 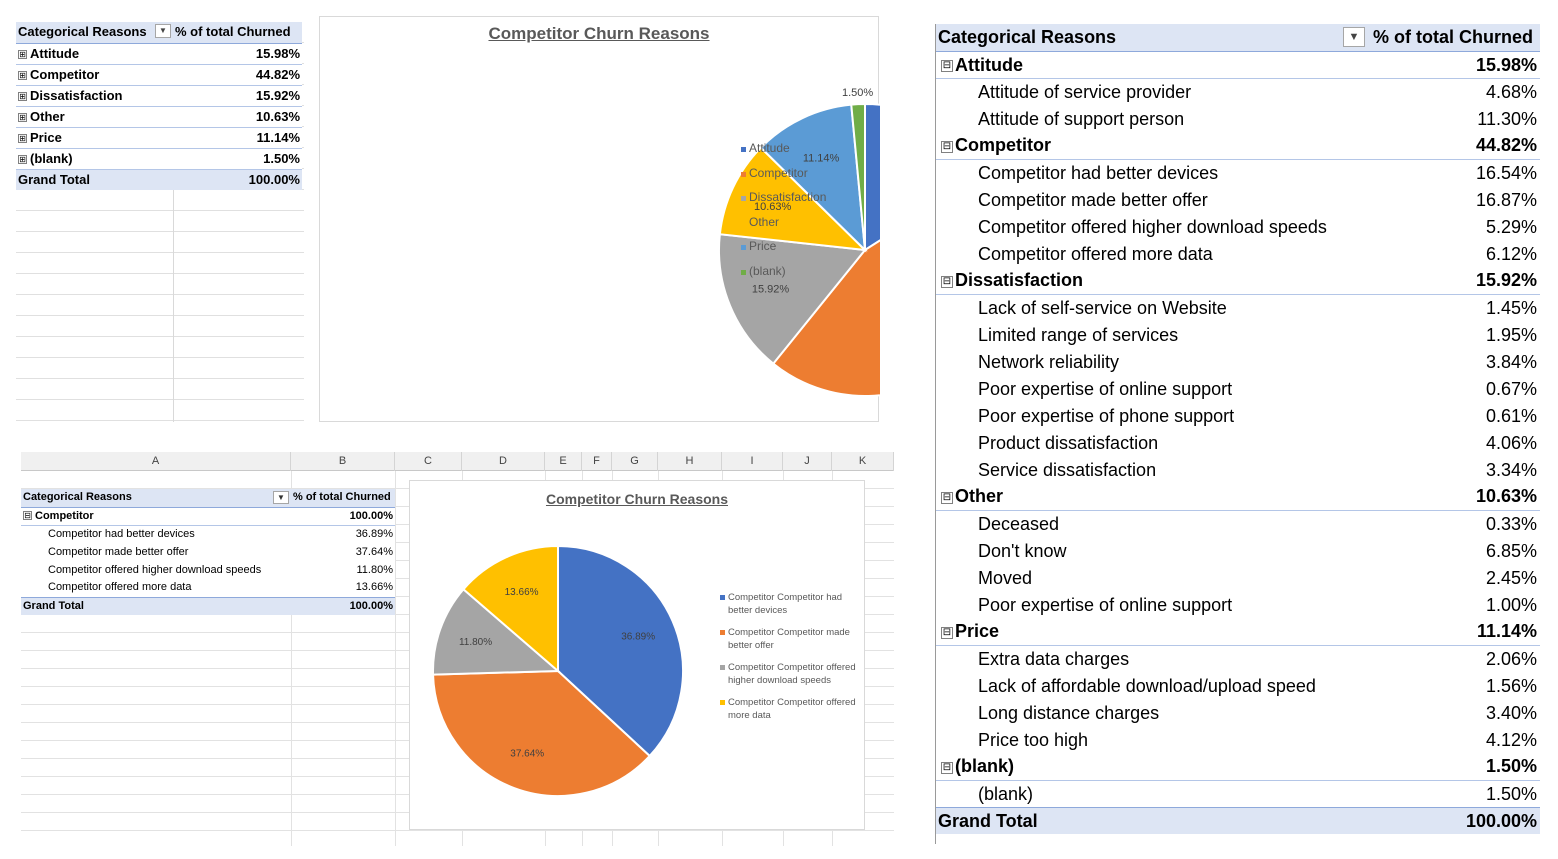 I want to click on sub-reason-row: Competitor offered more data 6.12%, so click(x=1237, y=253).